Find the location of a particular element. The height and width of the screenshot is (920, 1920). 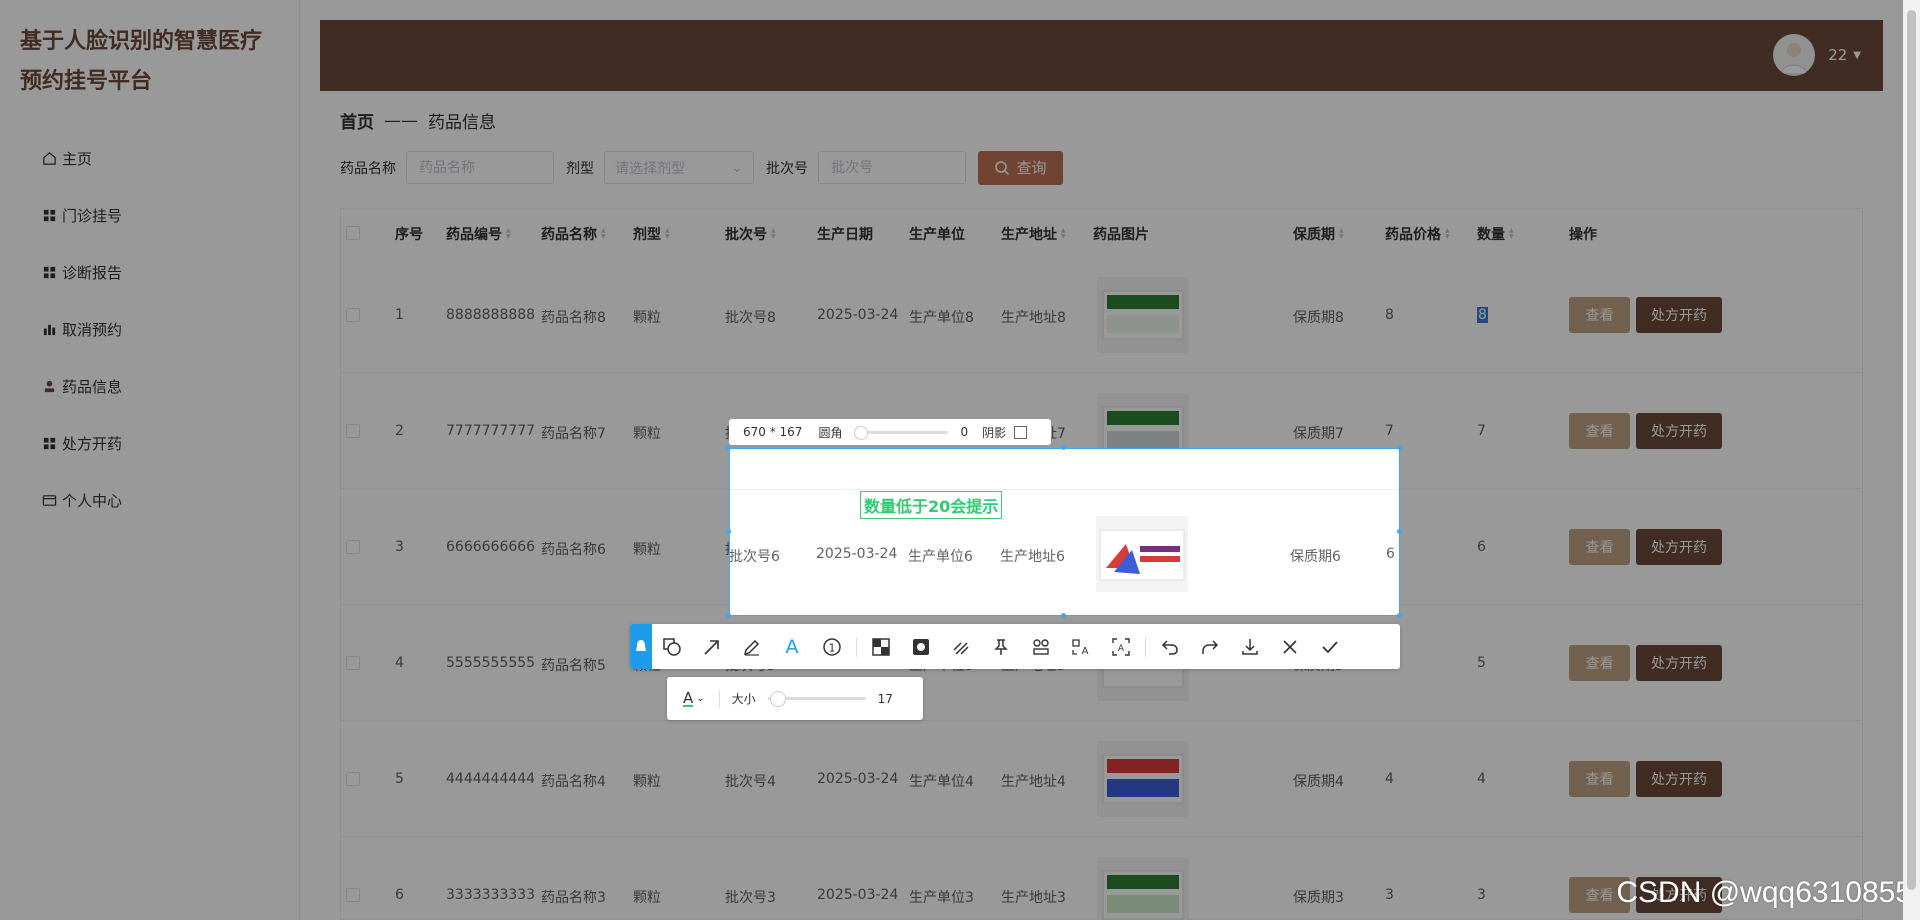

panel-divider is located at coordinates (719, 698).